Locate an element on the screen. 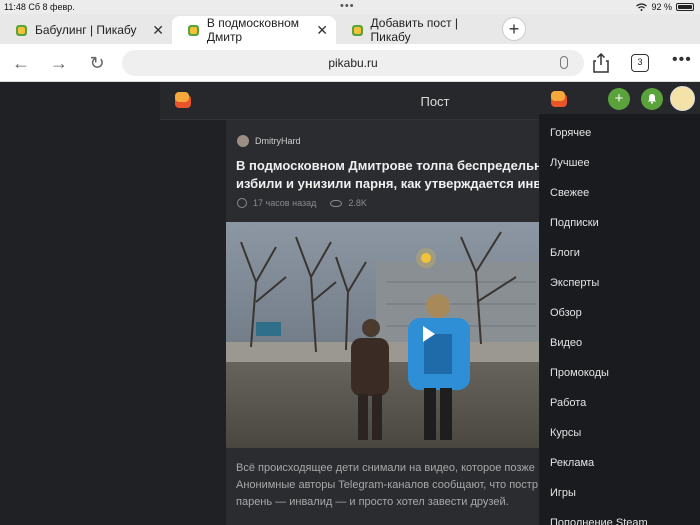 This screenshot has width=700, height=525. post-meta: 17 часов назад 2.8K is located at coordinates (302, 203).